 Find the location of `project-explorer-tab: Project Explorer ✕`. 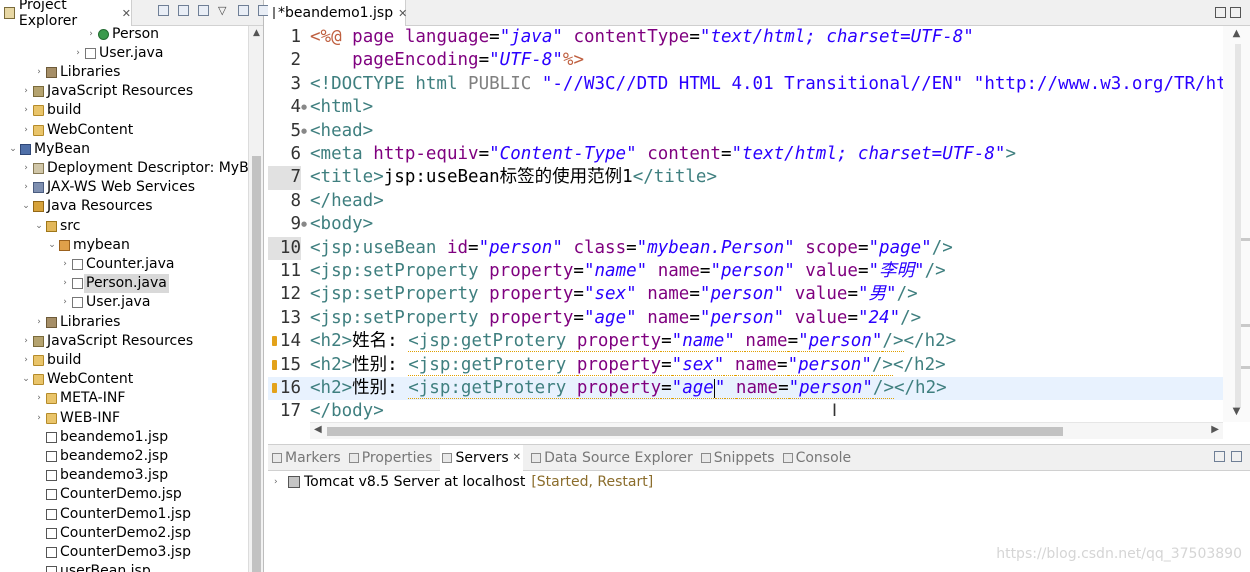

project-explorer-tab: Project Explorer ✕ is located at coordinates (66, 14).